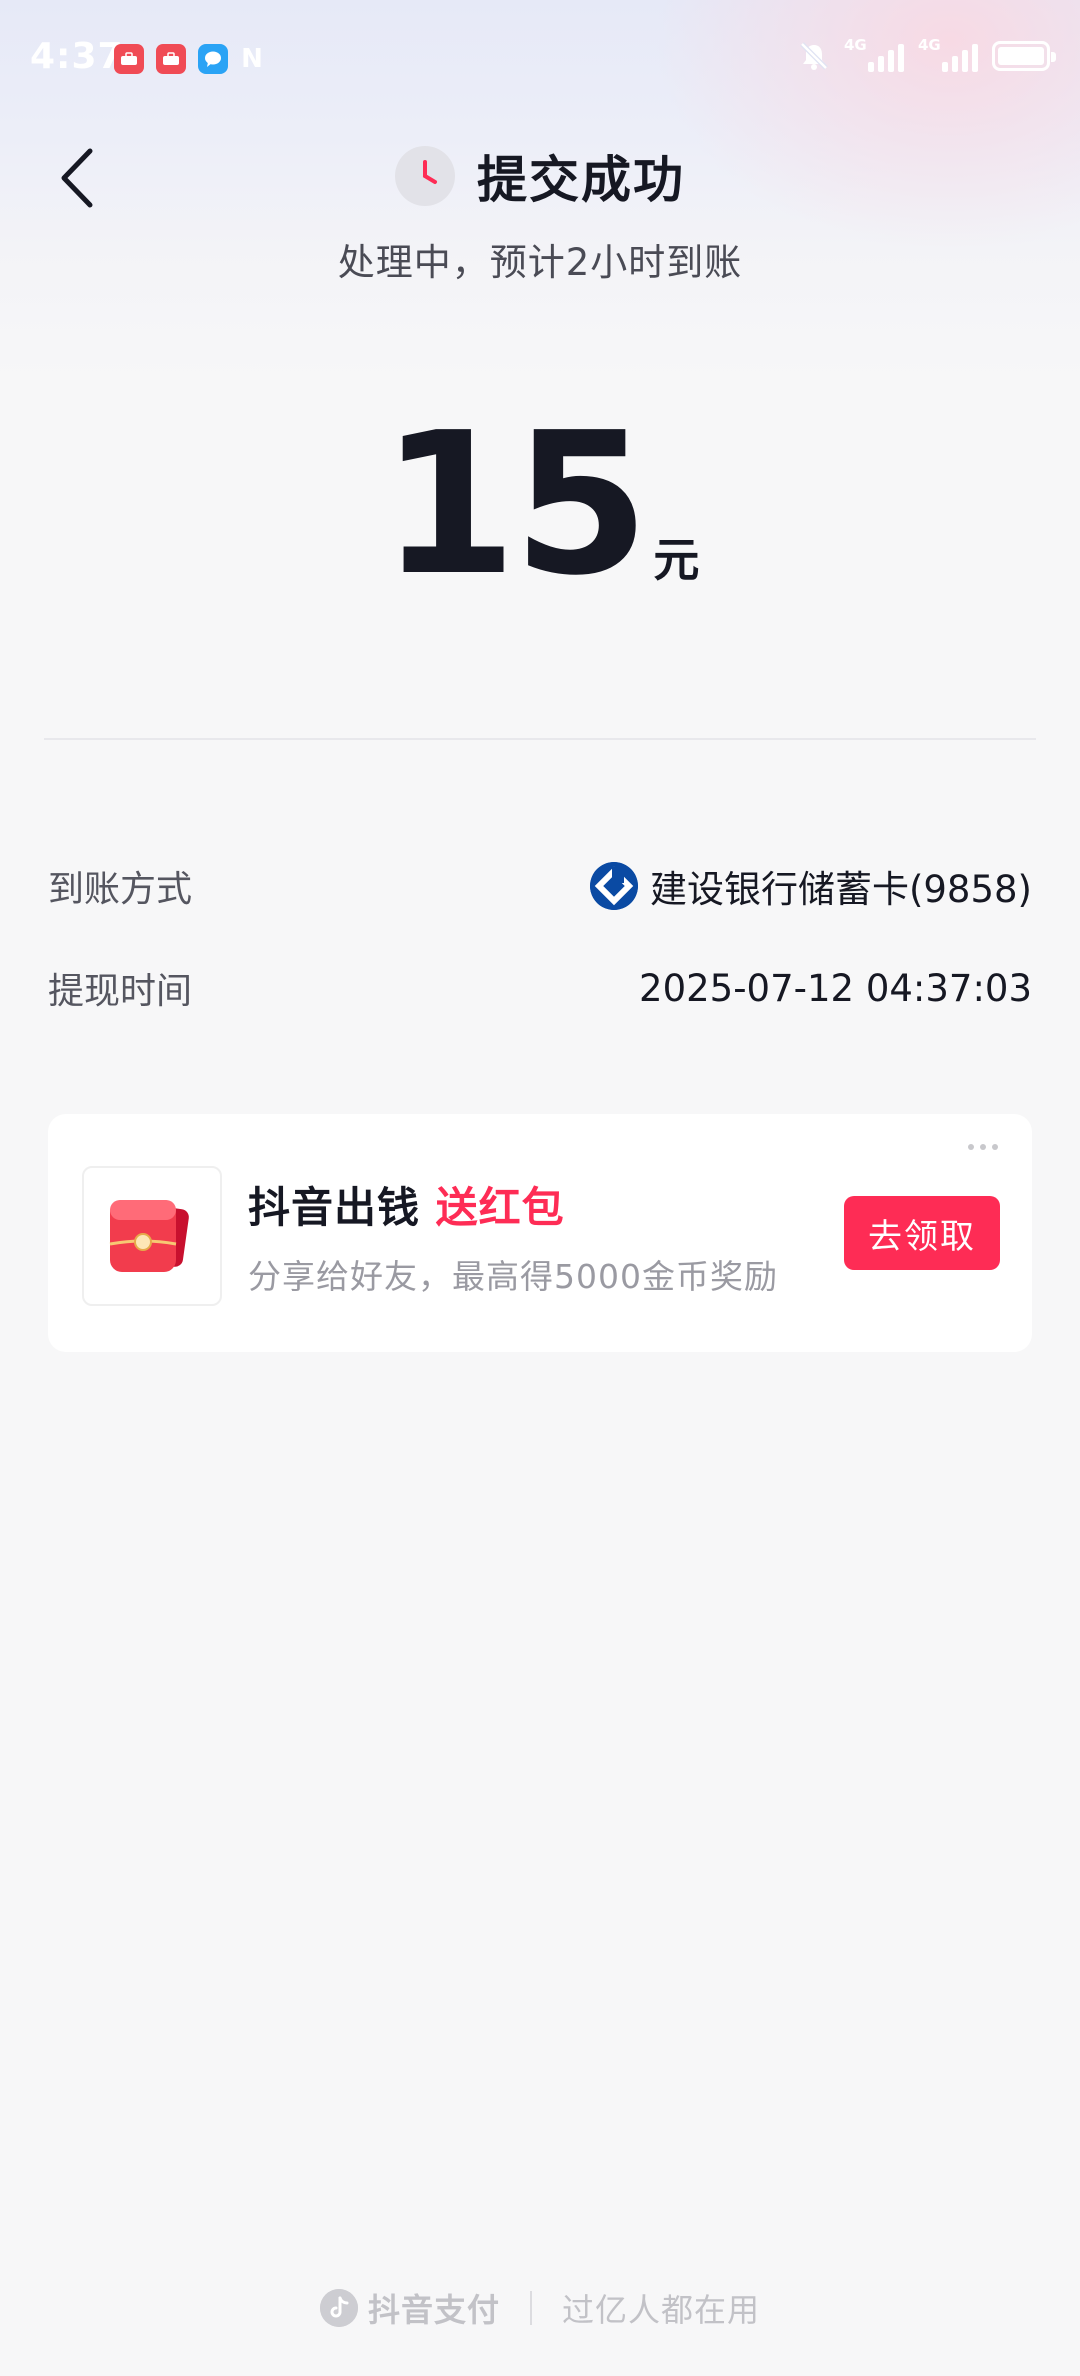 This screenshot has width=1080, height=2376. What do you see at coordinates (425, 176) in the screenshot?
I see `clock-icon` at bounding box center [425, 176].